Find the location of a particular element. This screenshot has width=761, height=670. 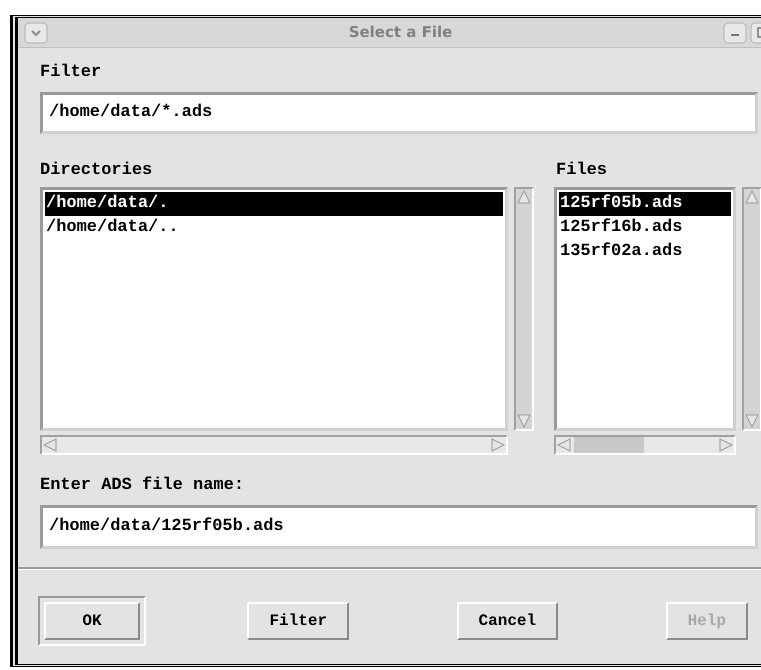

filter-field: /home/data/*.ads is located at coordinates (399, 113).